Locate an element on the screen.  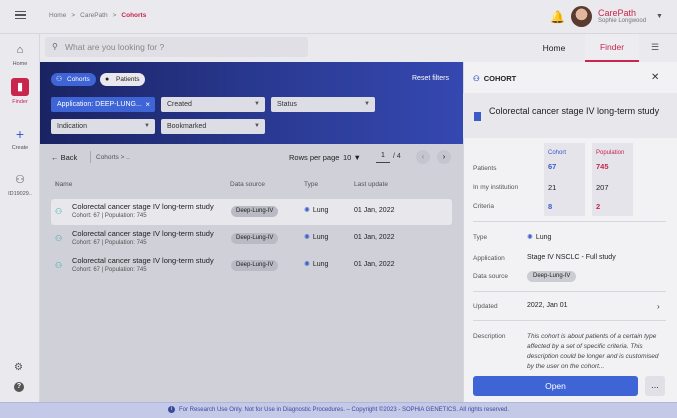
rail-item-create: + Create is located at coordinates (20, 138).